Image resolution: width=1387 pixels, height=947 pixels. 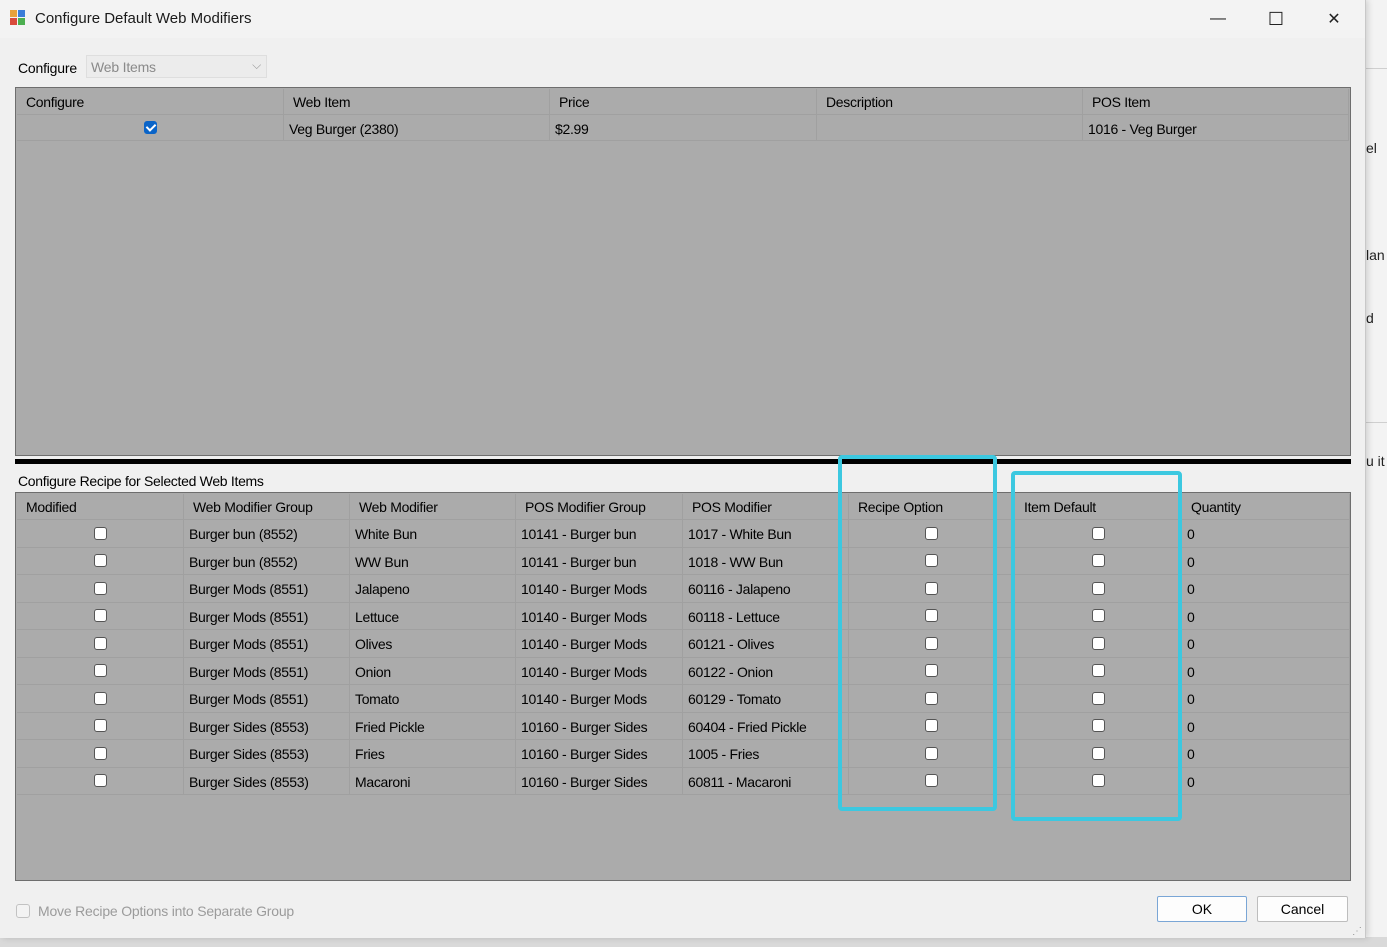 What do you see at coordinates (599, 507) in the screenshot?
I see `column-header: POS Modifier Group` at bounding box center [599, 507].